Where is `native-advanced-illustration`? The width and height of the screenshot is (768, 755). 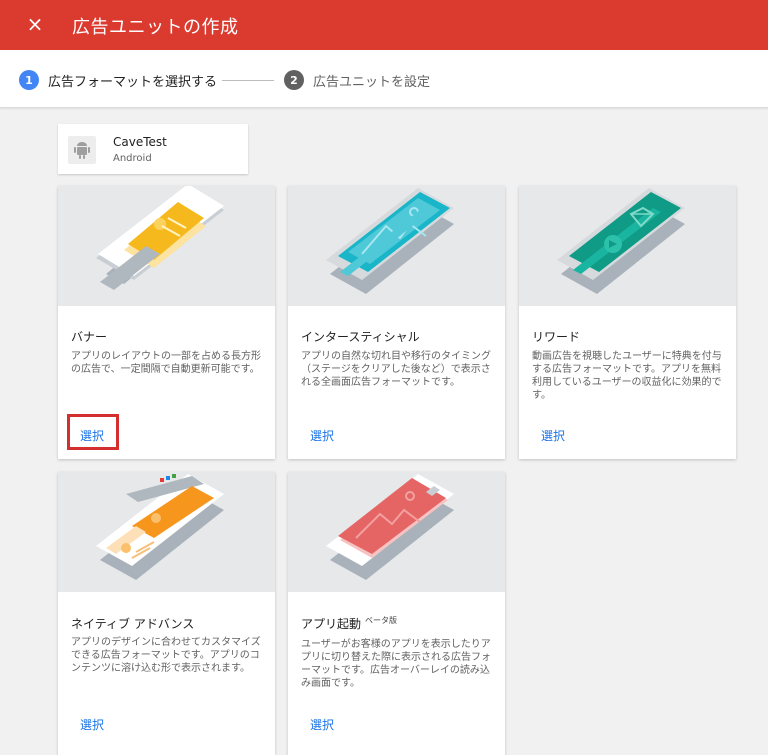
native-advanced-illustration is located at coordinates (166, 532).